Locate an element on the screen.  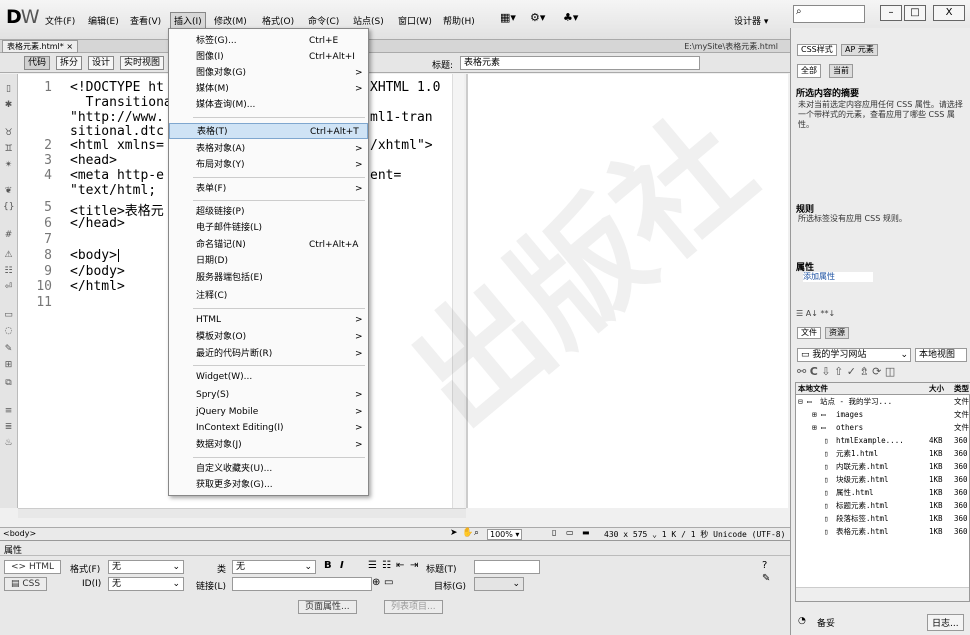
indent-text-icon: ⇥ is located at coordinates (414, 565).